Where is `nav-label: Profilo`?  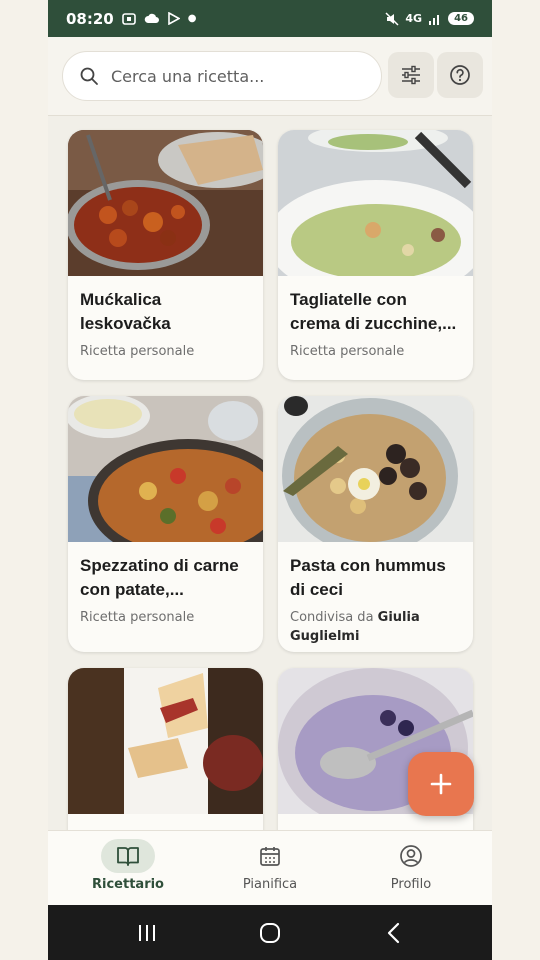
nav-label: Profilo is located at coordinates (411, 884).